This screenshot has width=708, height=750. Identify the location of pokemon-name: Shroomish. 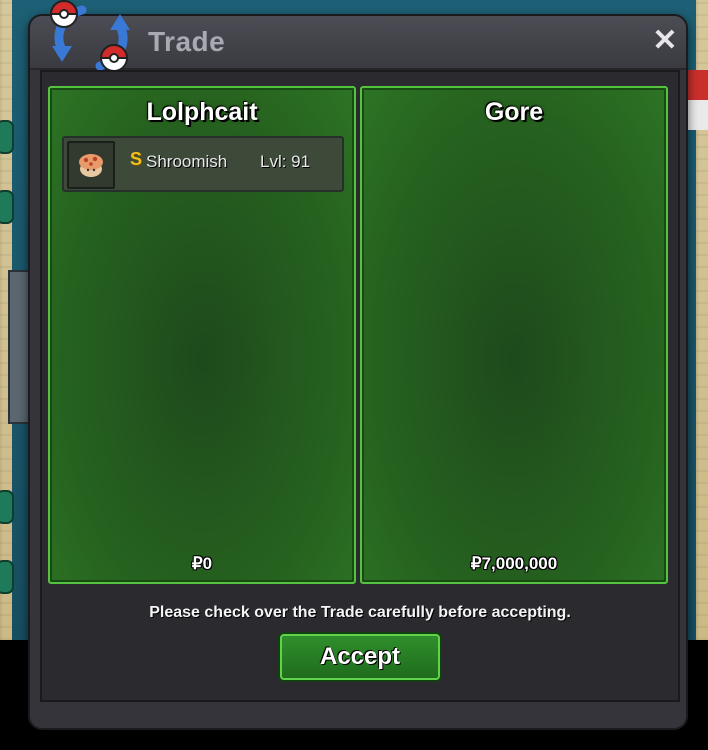
(187, 161).